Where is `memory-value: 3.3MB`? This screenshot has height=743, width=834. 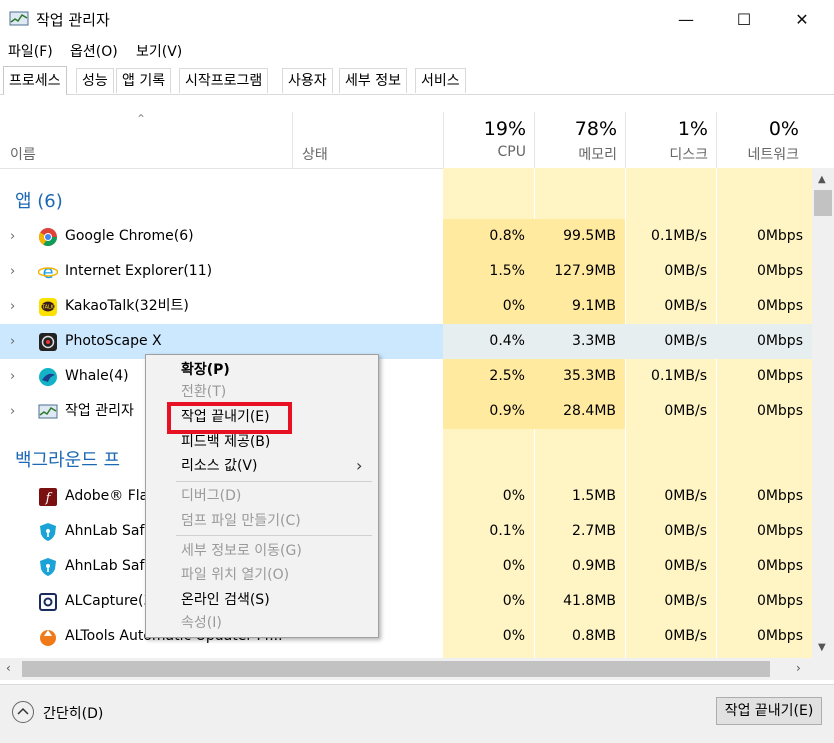 memory-value: 3.3MB is located at coordinates (579, 341).